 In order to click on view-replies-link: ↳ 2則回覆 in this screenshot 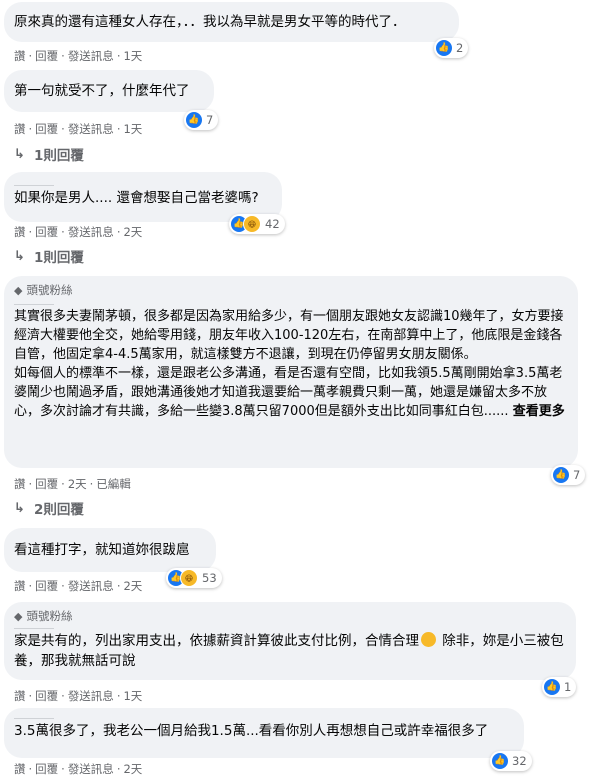, I will do `click(49, 508)`.